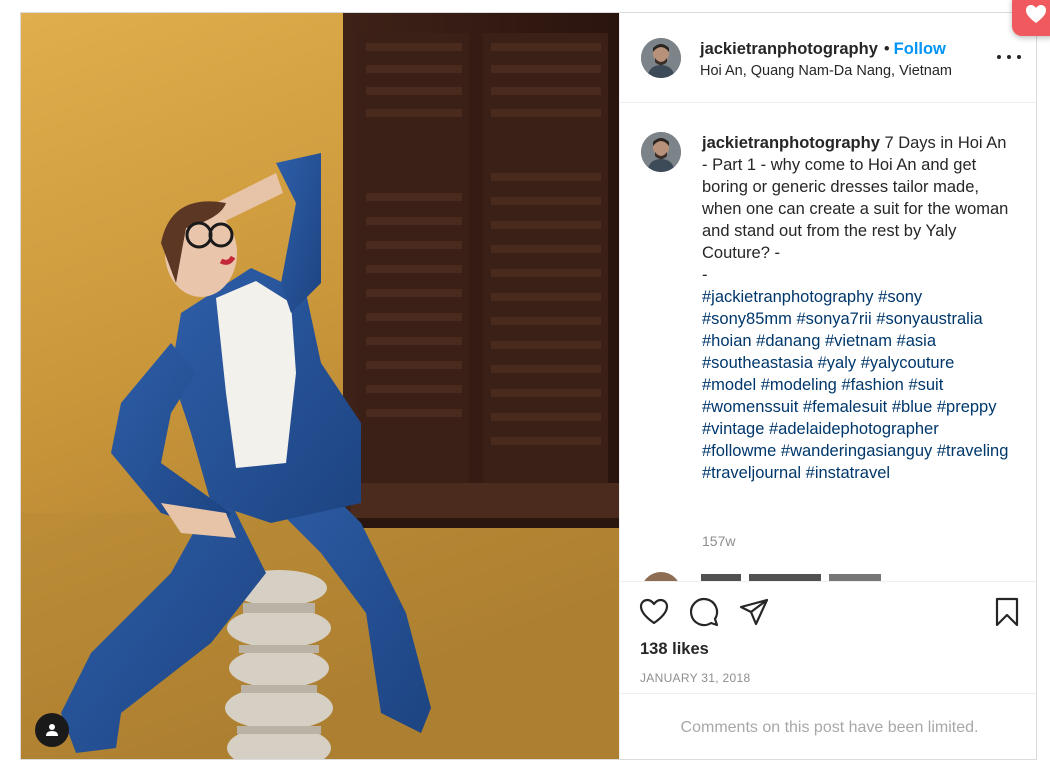 Image resolution: width=1050 pixels, height=771 pixels. Describe the element at coordinates (791, 143) in the screenshot. I see `caption-username: jackietranphotography` at that location.